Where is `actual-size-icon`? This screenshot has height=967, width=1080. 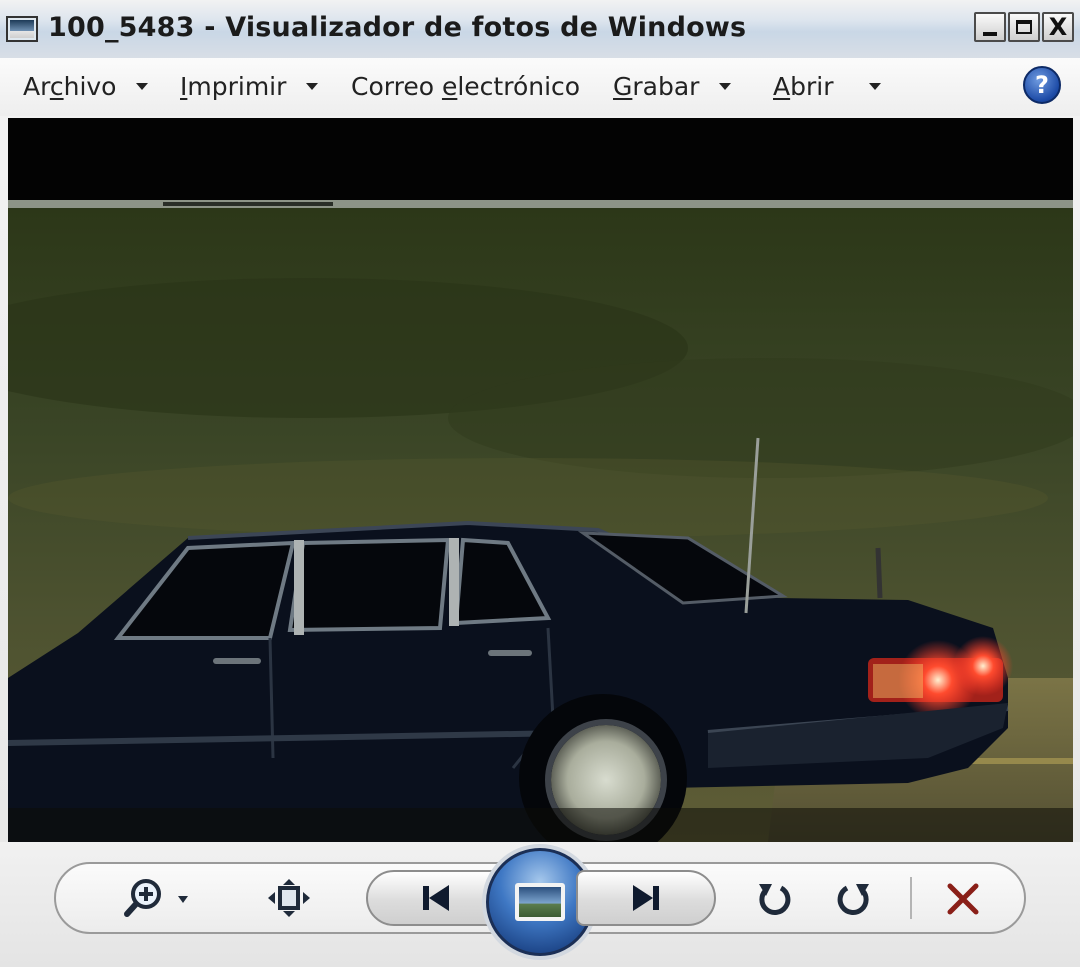
actual-size-icon is located at coordinates (289, 898).